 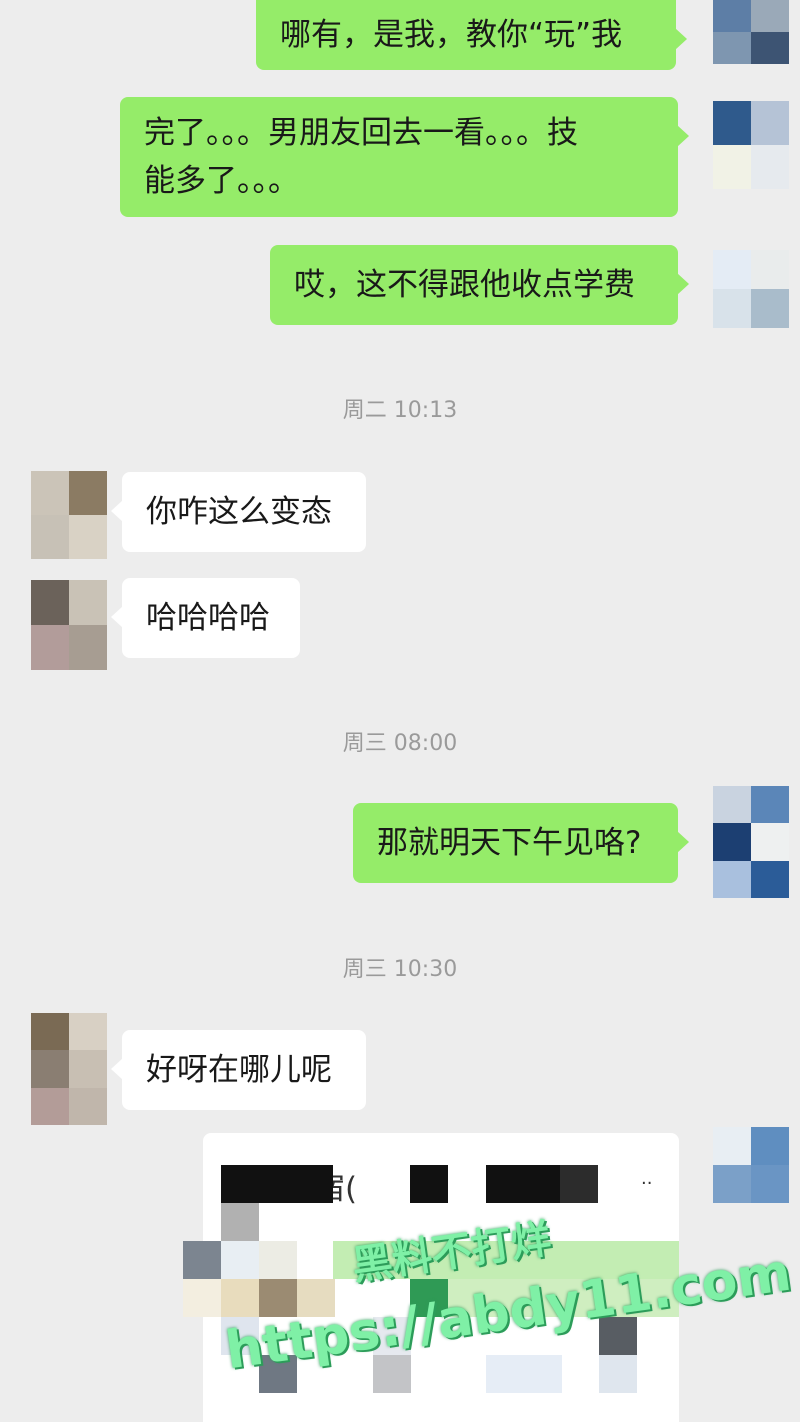 I want to click on timestamp: 周三 10:30, so click(x=400, y=969).